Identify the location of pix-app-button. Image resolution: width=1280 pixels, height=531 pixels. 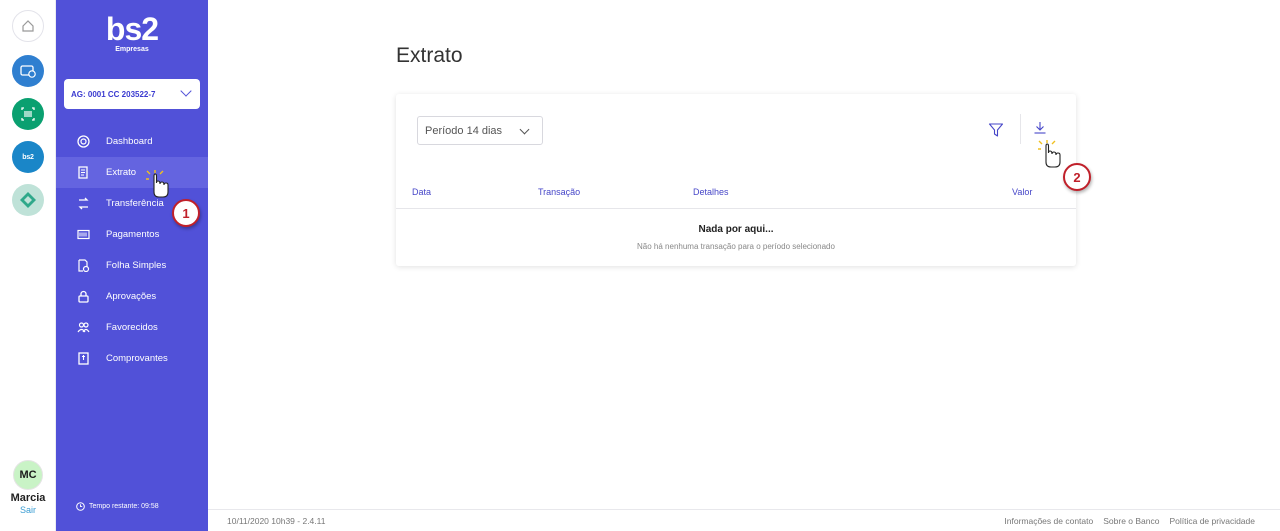
(28, 200).